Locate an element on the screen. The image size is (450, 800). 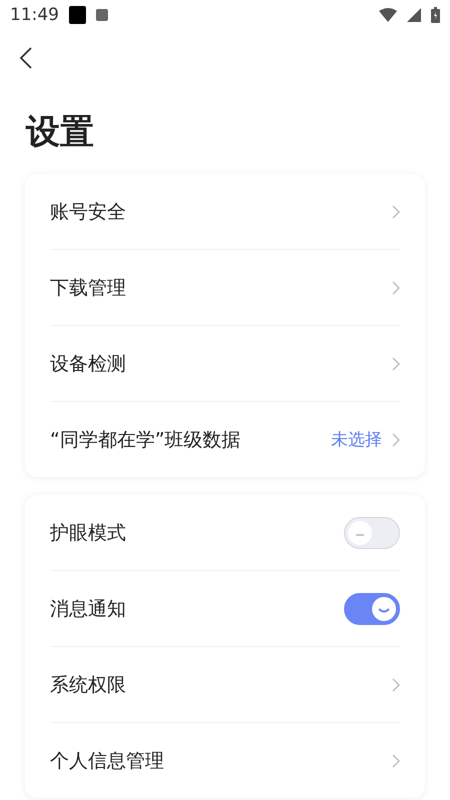
settings-row: “同学都在学”班级数据 未选择 is located at coordinates (225, 439).